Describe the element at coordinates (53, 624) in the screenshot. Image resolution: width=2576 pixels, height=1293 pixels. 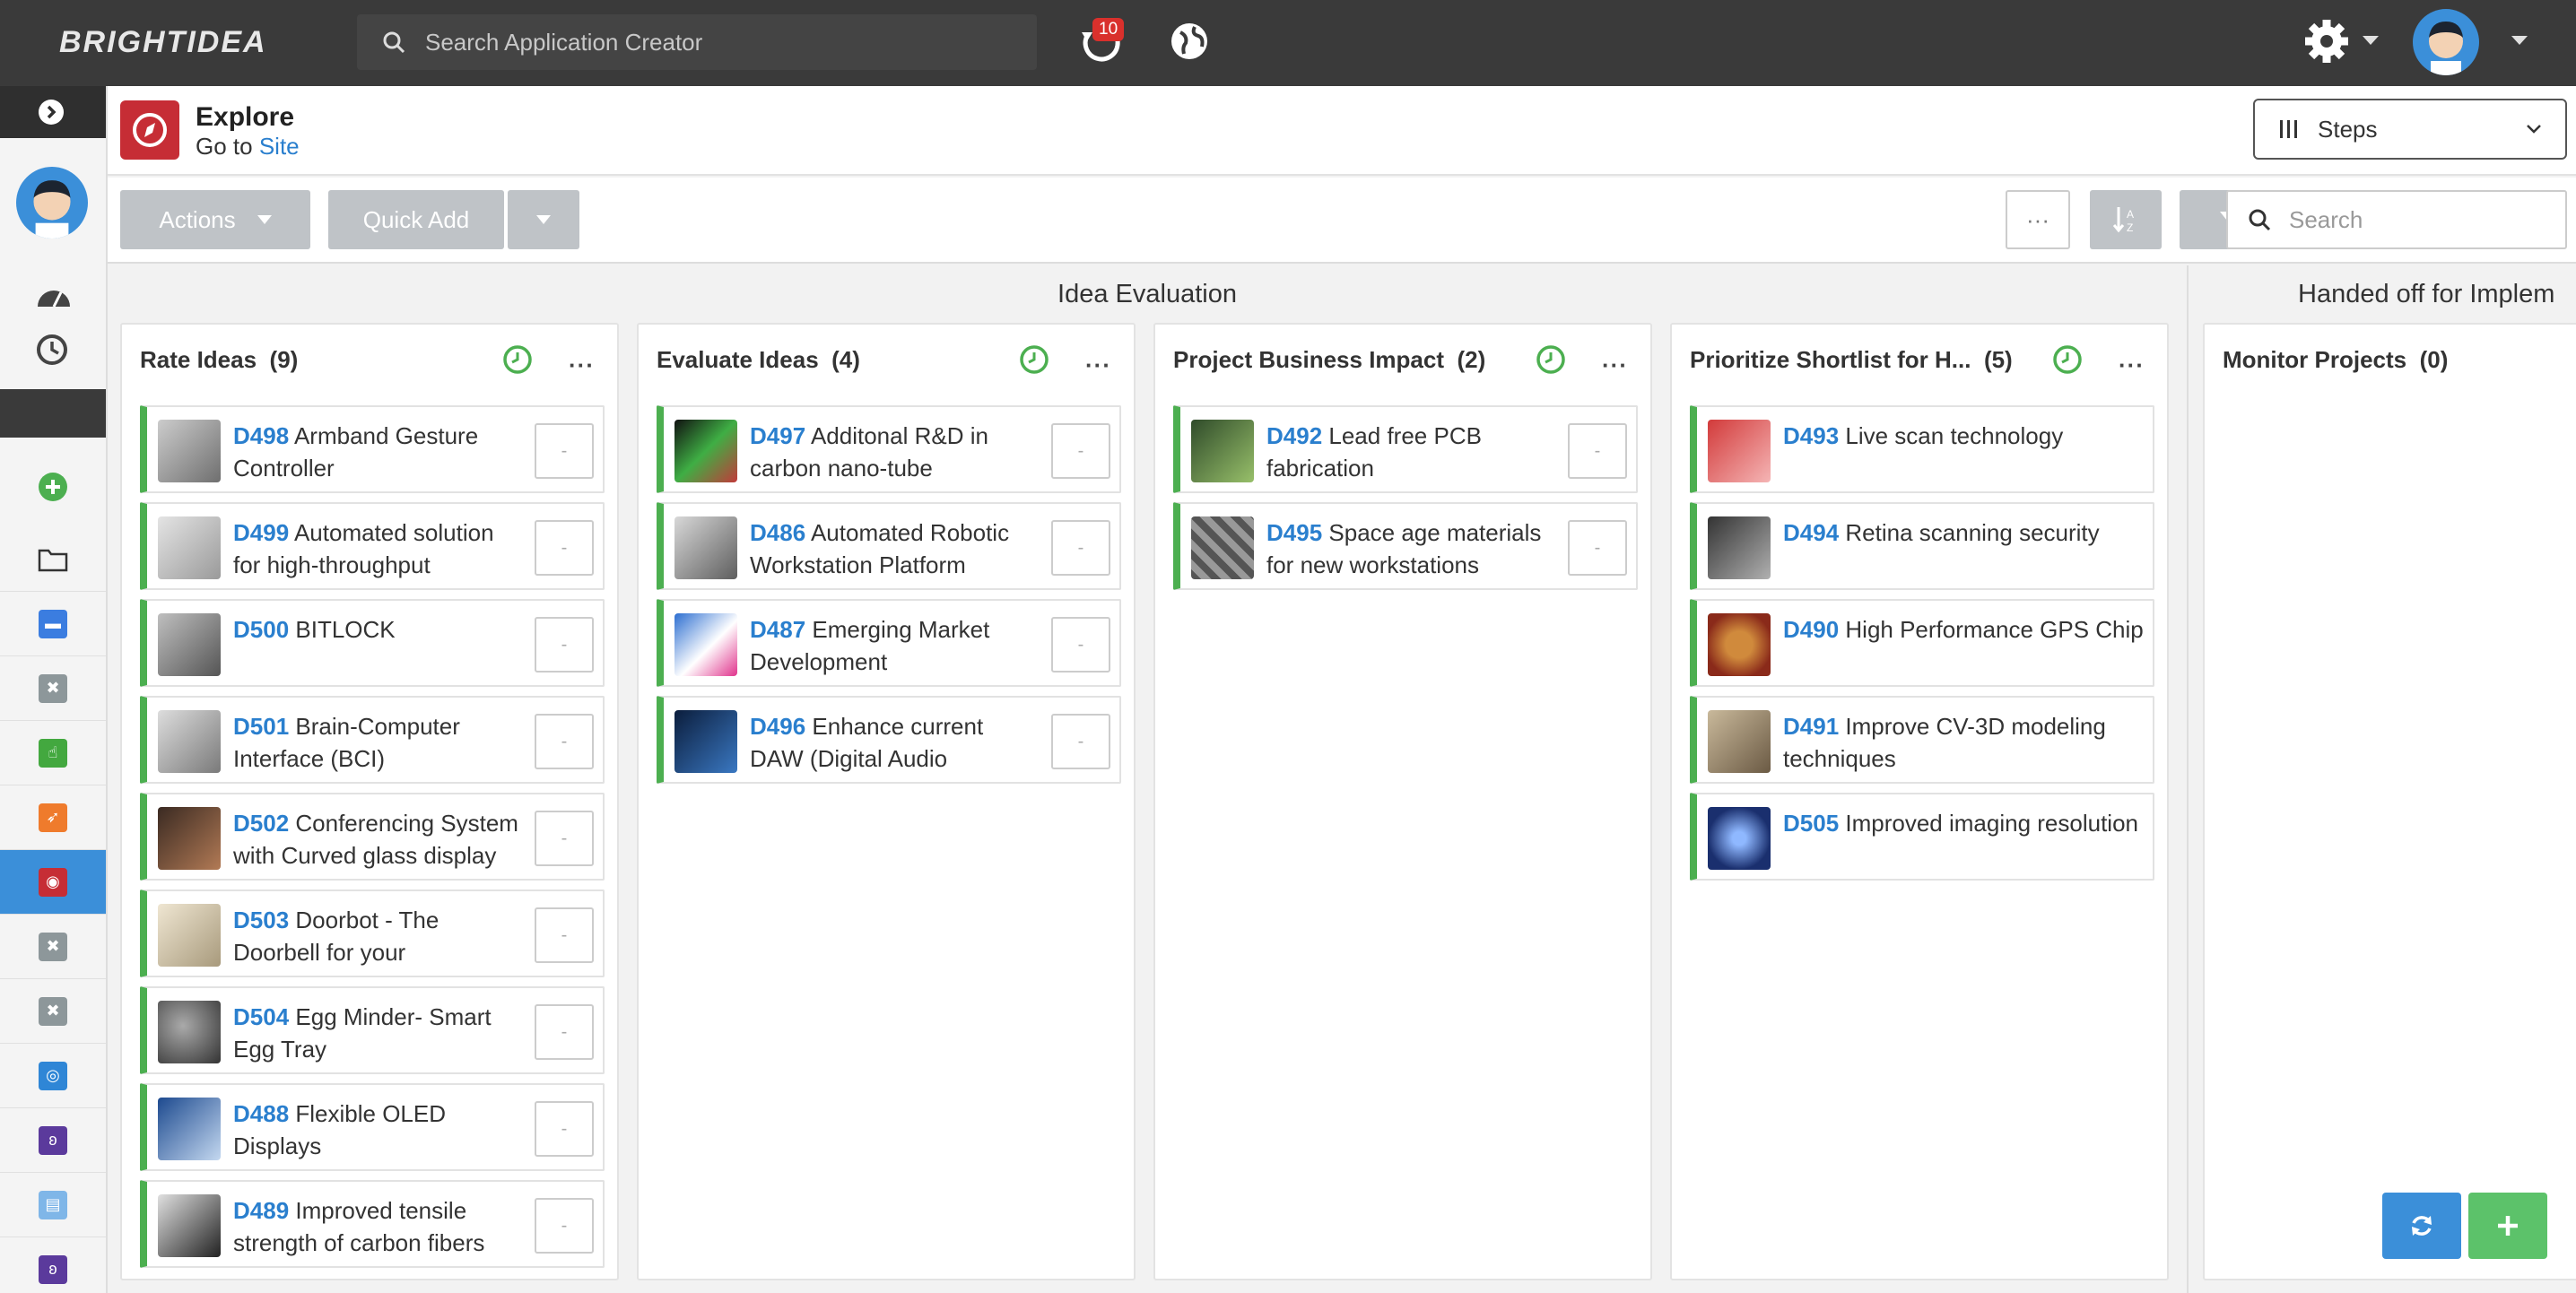
I see `rail-app-1: ▬` at that location.